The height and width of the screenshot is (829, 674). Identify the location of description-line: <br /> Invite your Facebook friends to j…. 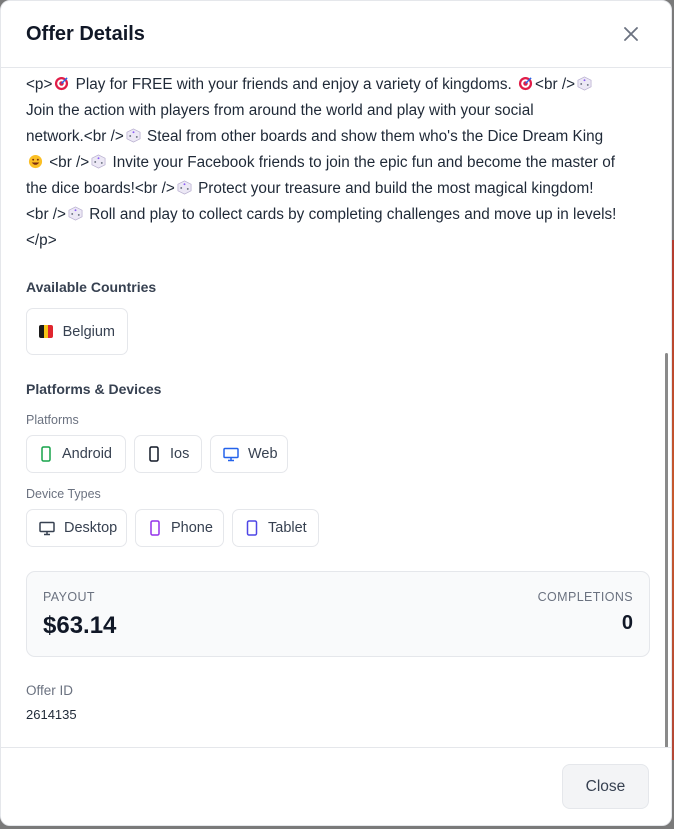
(341, 163).